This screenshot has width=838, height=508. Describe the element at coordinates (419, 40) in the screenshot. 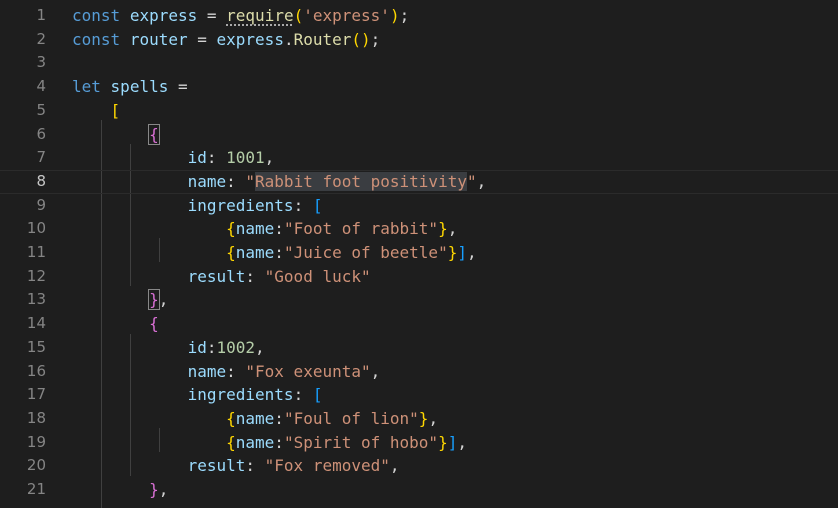

I see `code-line: 2 const router = express.Router();` at that location.